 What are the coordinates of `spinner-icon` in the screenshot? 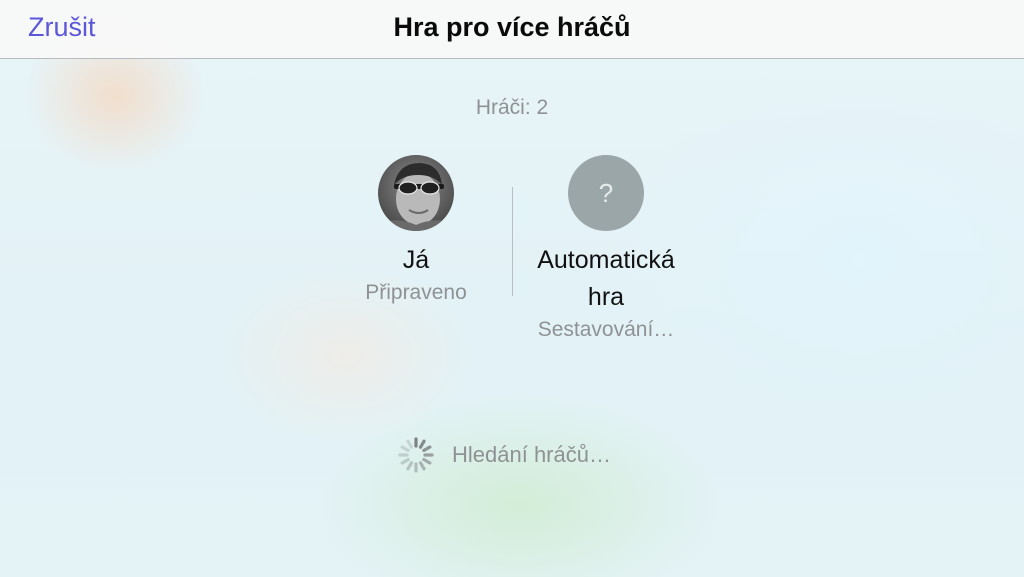 It's located at (416, 455).